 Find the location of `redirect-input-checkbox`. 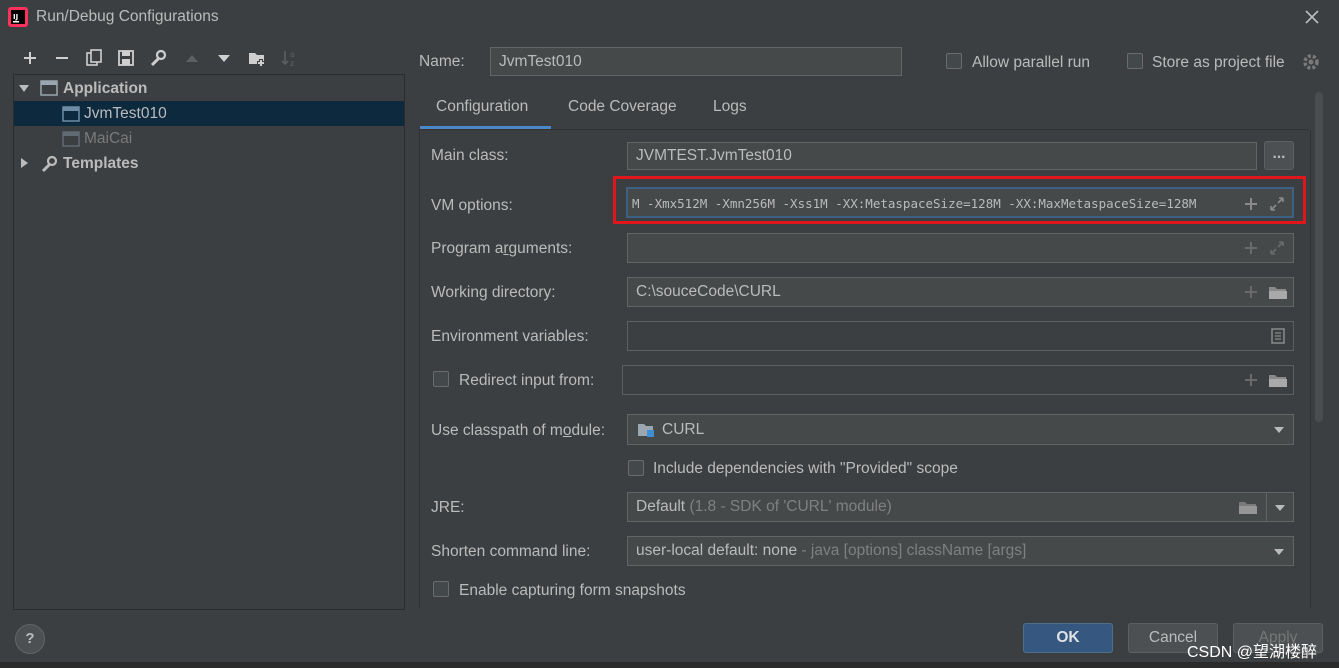

redirect-input-checkbox is located at coordinates (441, 379).